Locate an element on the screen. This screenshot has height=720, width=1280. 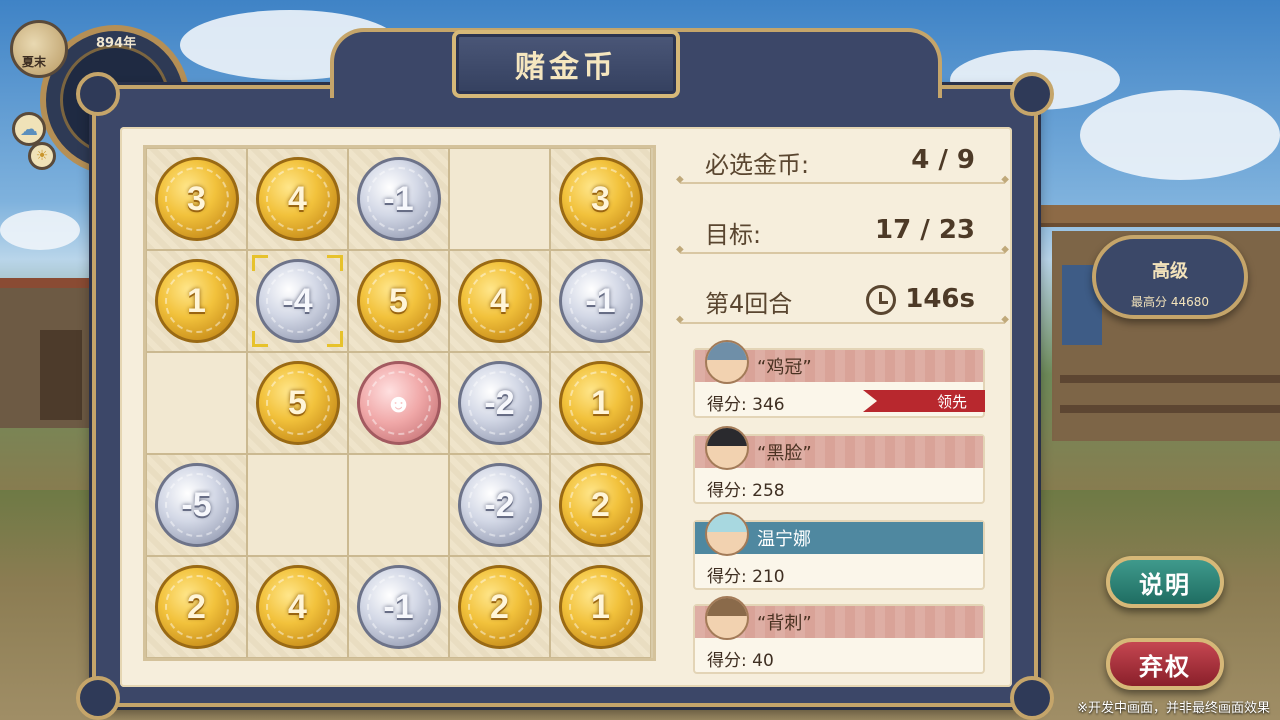
player-score: 得分: 258 is located at coordinates (746, 488).